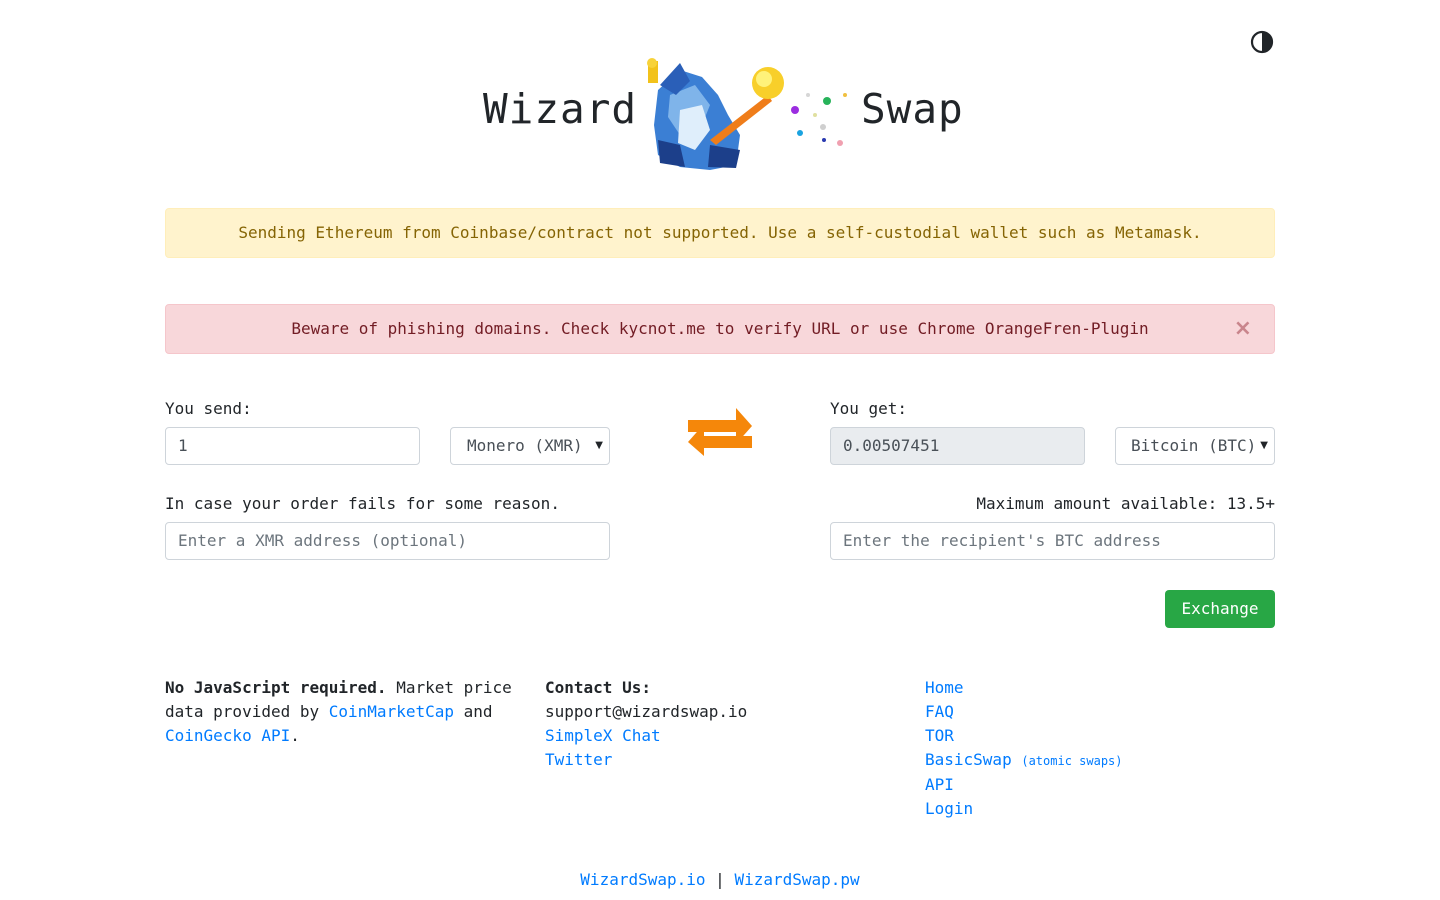 Image resolution: width=1440 pixels, height=900 pixels. What do you see at coordinates (578, 759) in the screenshot?
I see `twitter-link: Twitter` at bounding box center [578, 759].